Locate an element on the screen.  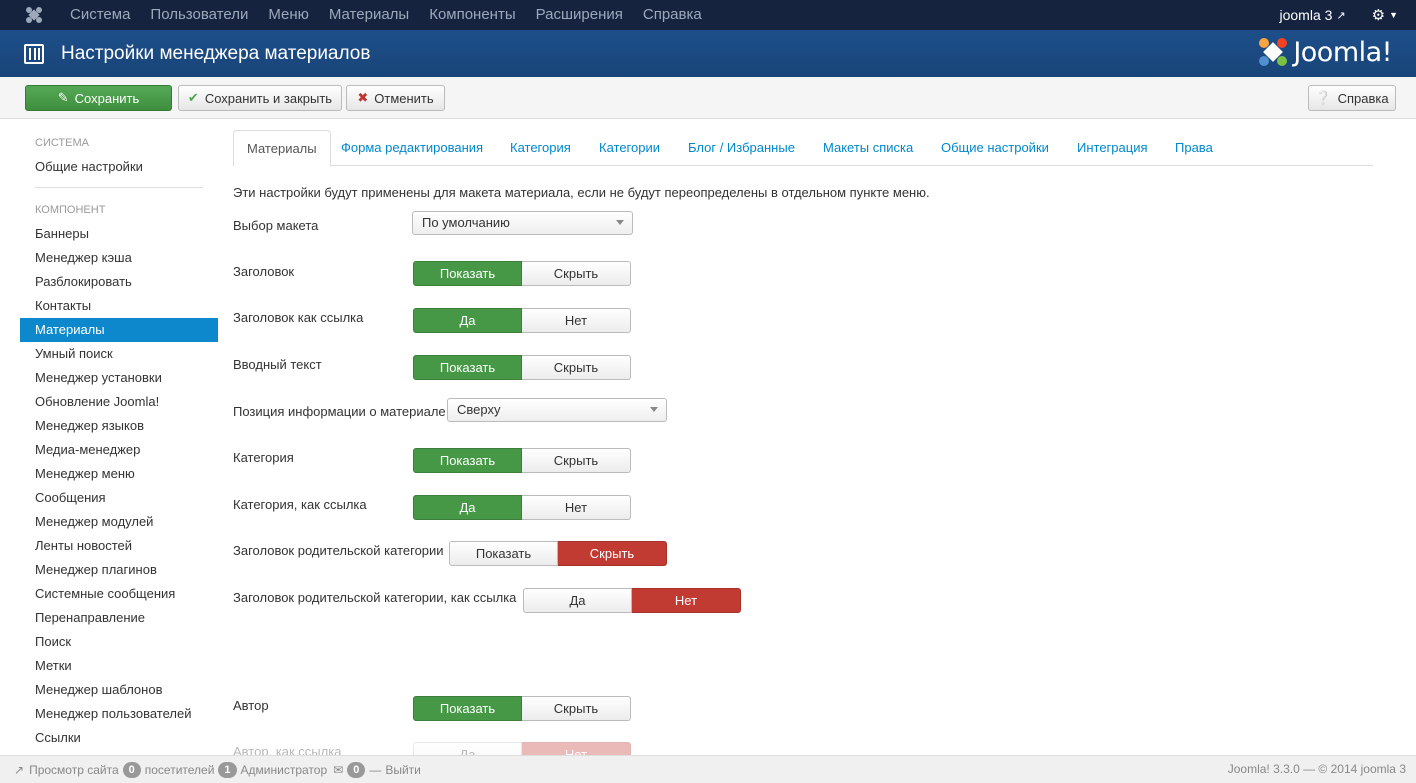
cancel-button: ✖ Отменить is located at coordinates (395, 98).